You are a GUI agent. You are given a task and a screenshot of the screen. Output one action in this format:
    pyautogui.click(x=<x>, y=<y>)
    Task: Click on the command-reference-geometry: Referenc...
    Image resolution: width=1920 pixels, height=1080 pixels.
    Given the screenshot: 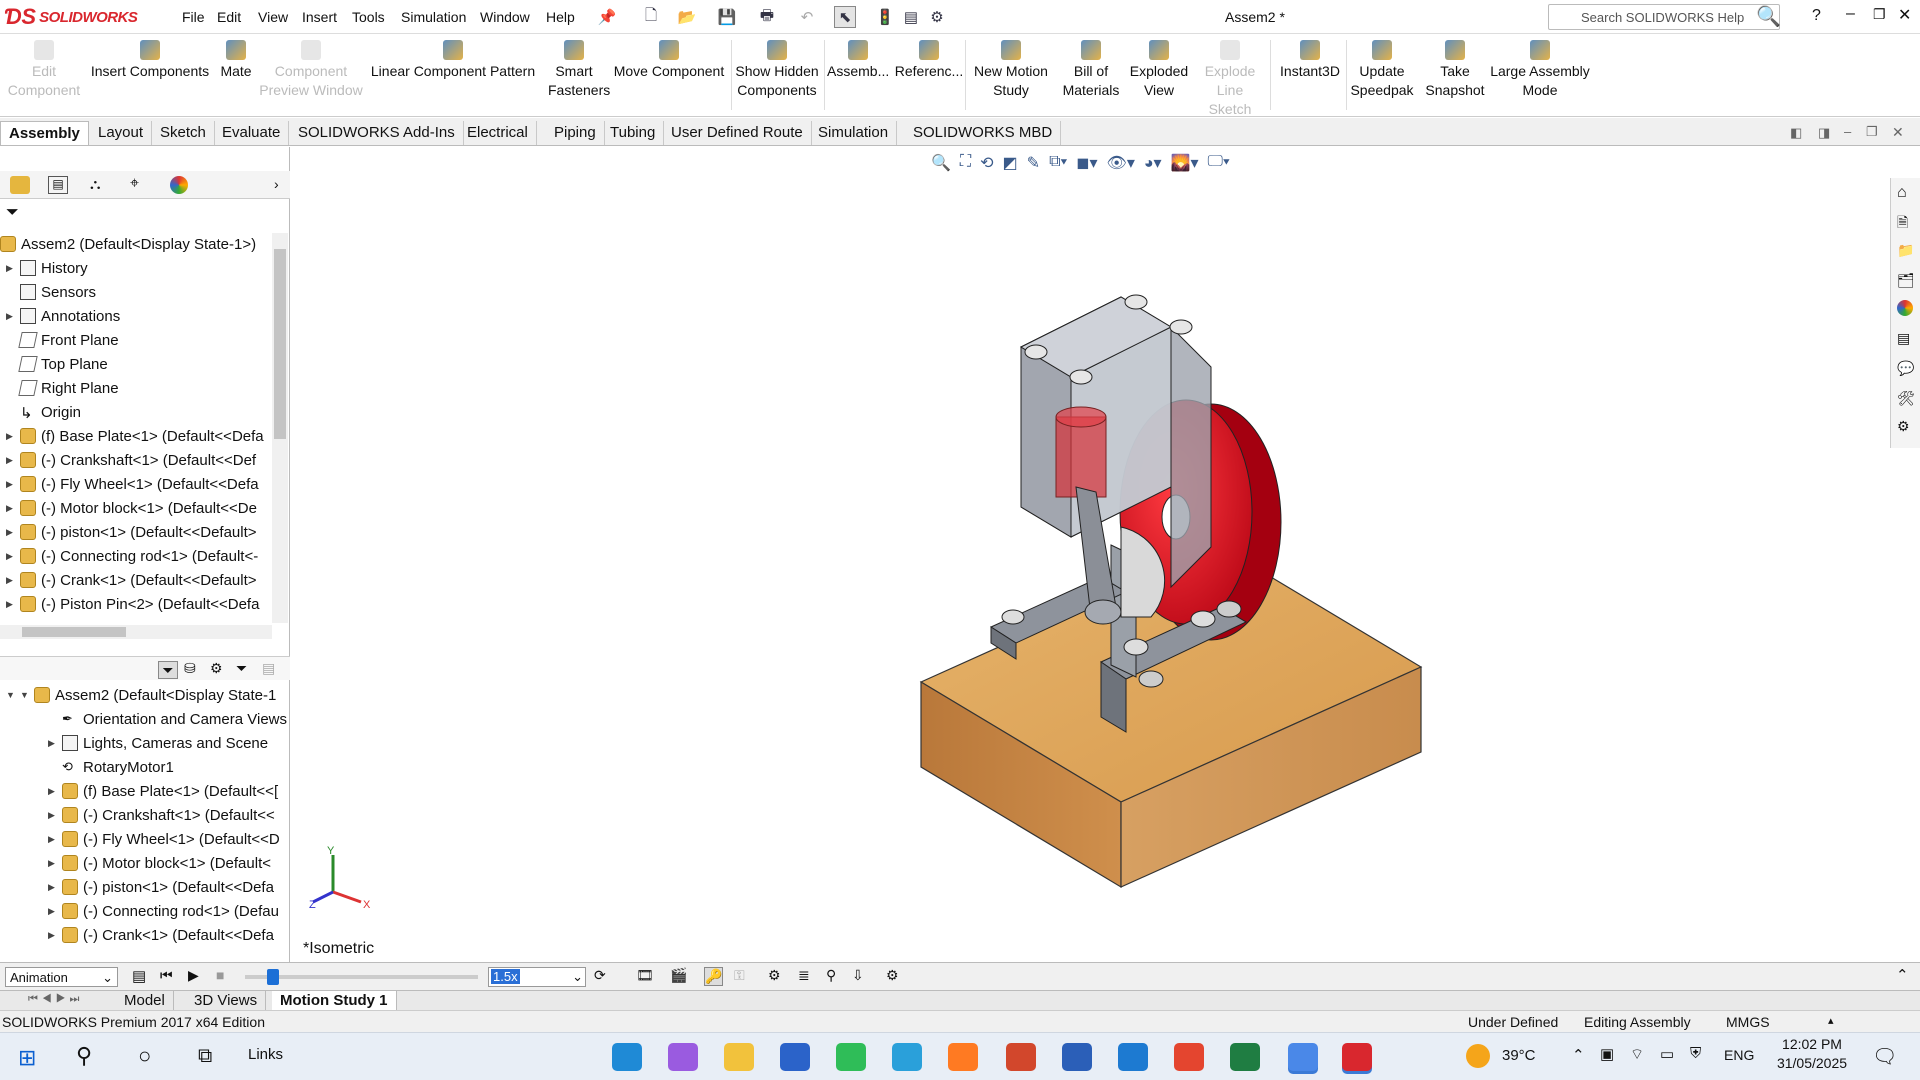 What is the action you would take?
    pyautogui.click(x=929, y=60)
    